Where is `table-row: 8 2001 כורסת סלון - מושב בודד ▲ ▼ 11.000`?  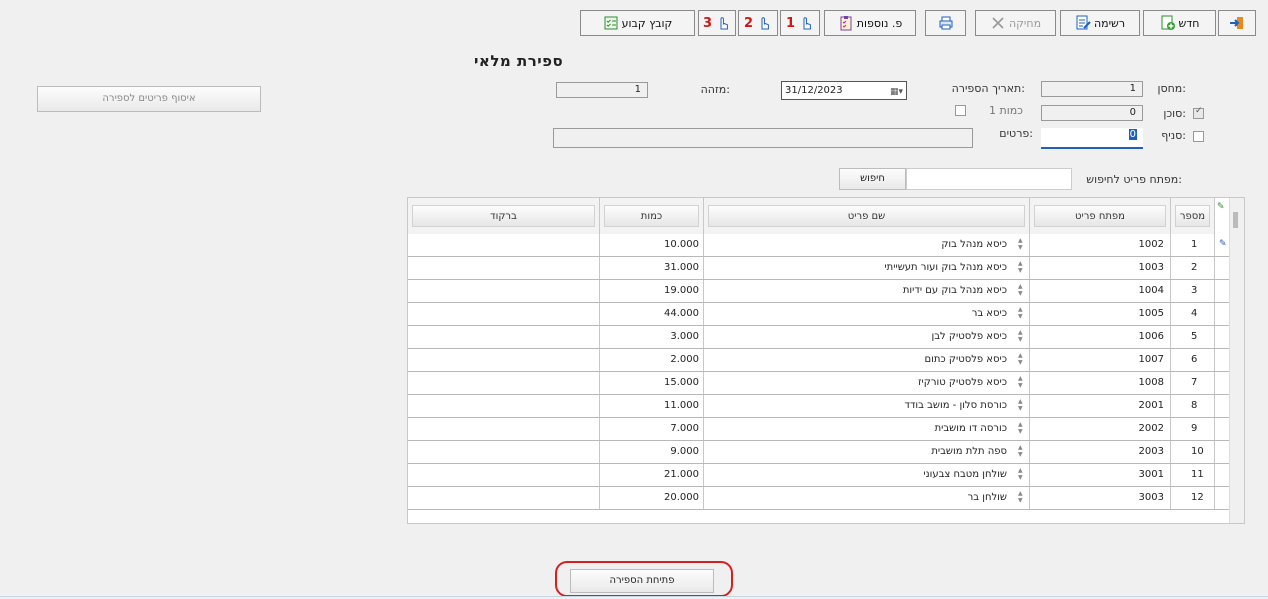
table-row: 8 2001 כורסת סלון - מושב בודד ▲ ▼ 11.000 is located at coordinates (826, 406).